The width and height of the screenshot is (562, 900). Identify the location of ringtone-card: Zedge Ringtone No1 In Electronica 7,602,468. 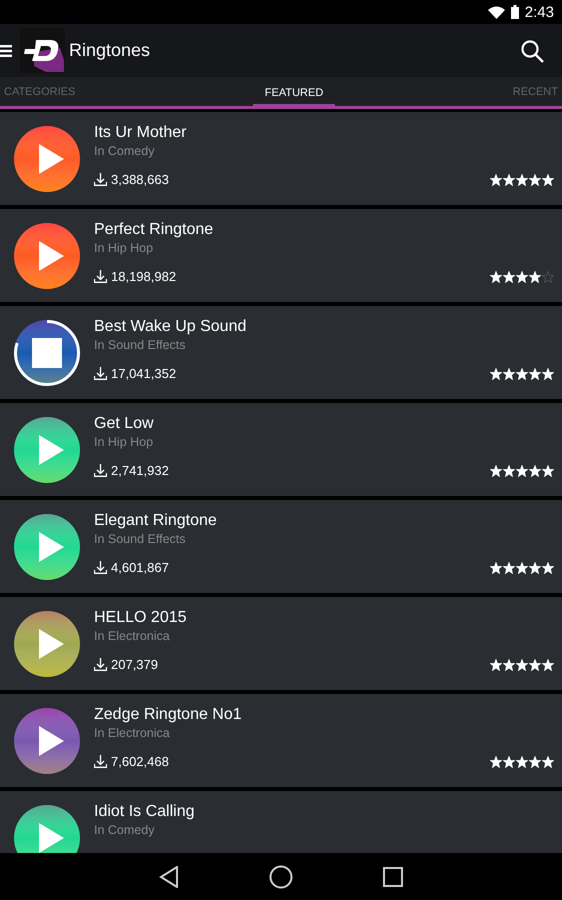
(281, 740).